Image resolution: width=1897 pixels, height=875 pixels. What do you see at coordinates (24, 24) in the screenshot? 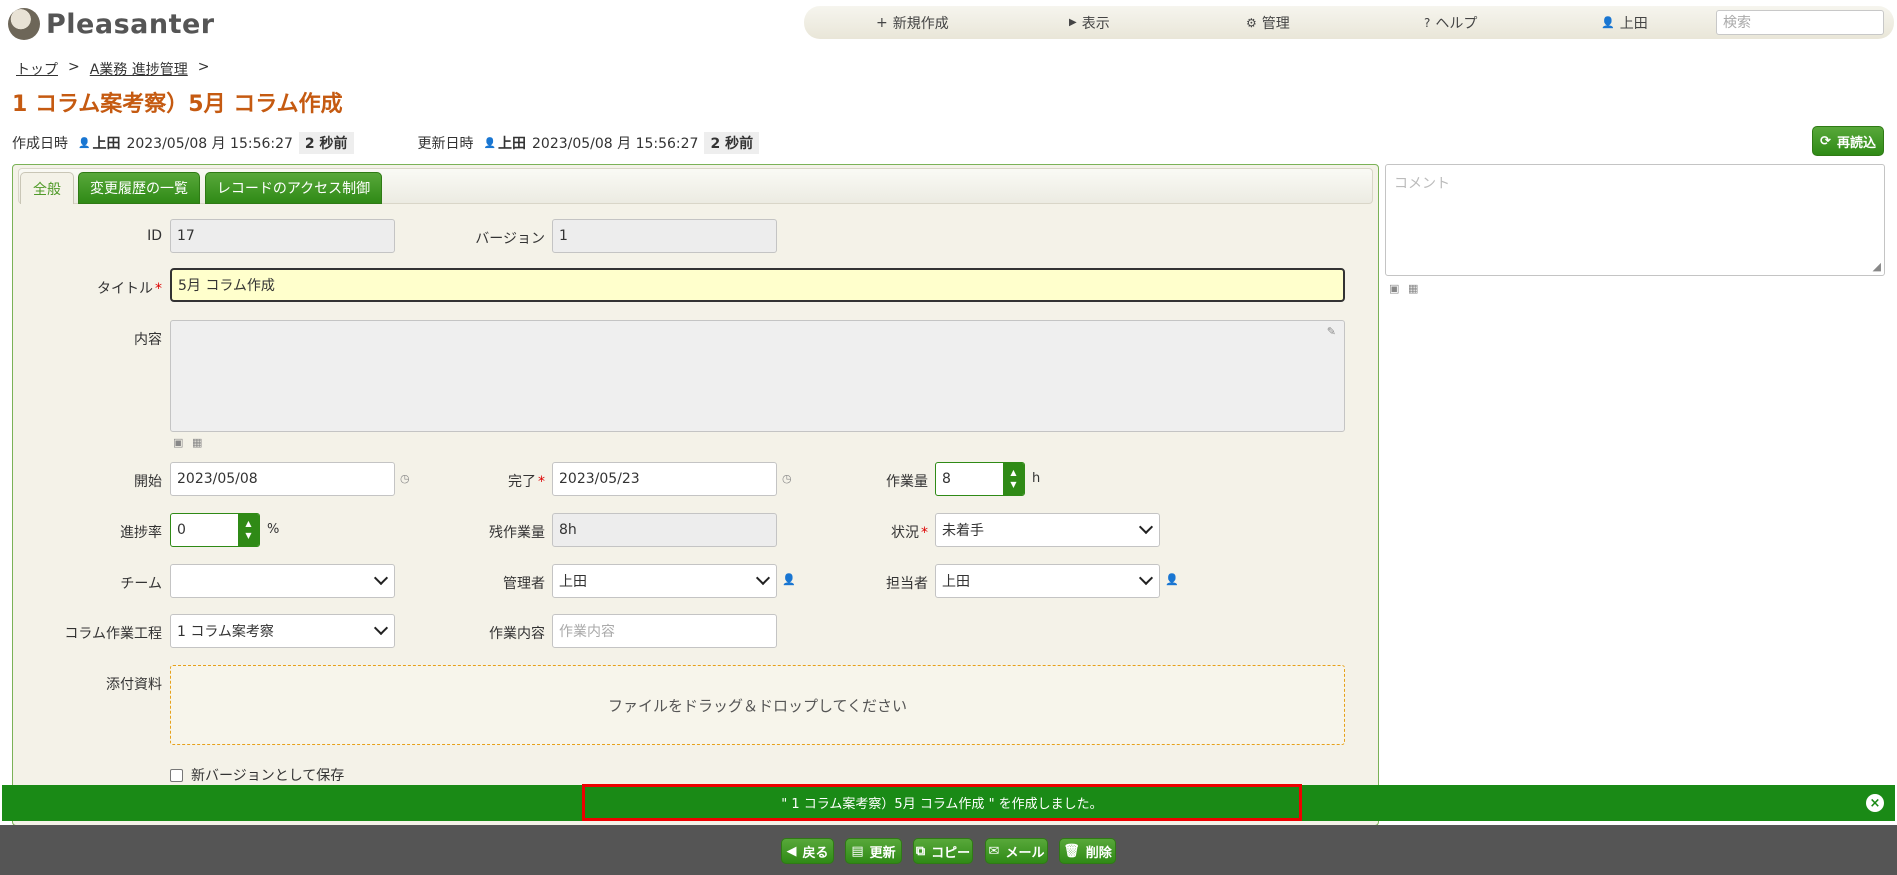
I see `logo-icon` at bounding box center [24, 24].